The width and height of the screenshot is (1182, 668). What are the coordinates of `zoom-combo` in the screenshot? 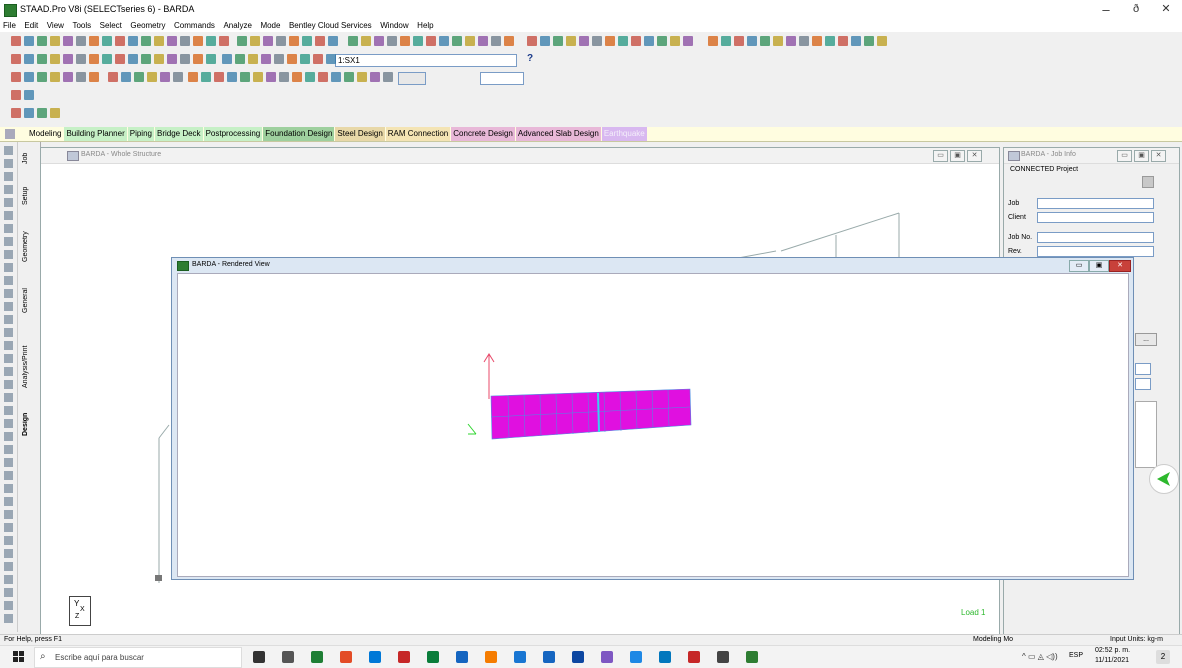 It's located at (412, 78).